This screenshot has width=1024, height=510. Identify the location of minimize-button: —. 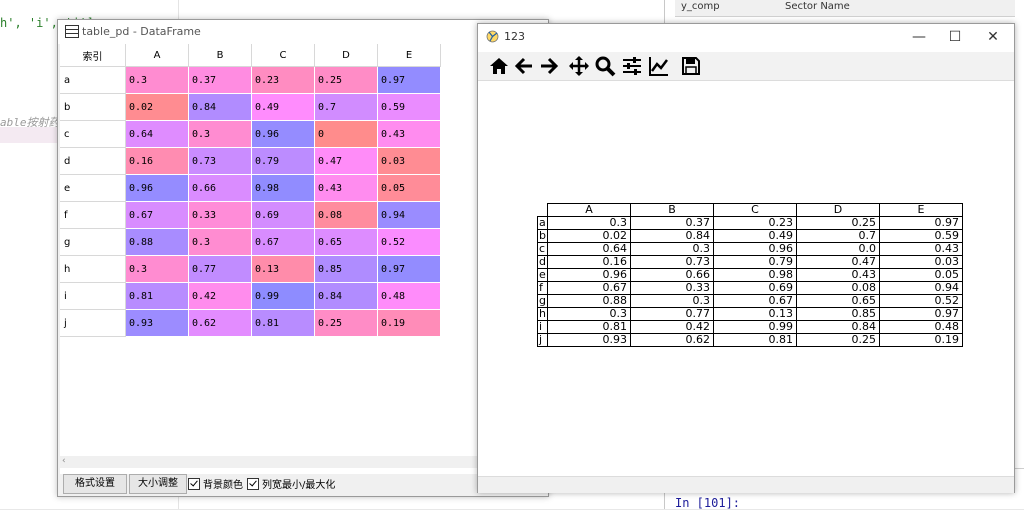
(919, 37).